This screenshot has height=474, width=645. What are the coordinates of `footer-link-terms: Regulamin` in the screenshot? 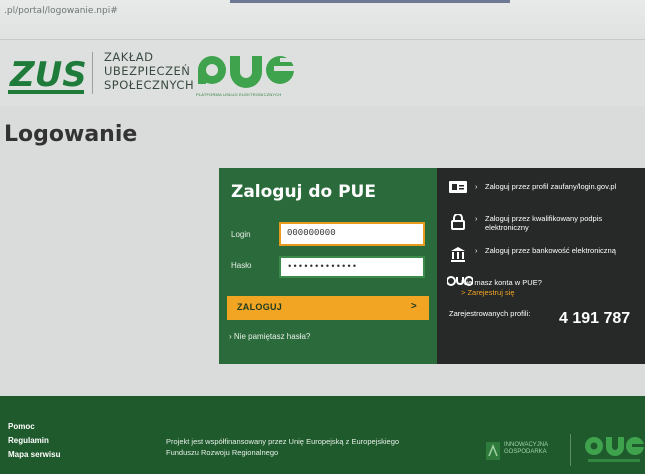 It's located at (34, 441).